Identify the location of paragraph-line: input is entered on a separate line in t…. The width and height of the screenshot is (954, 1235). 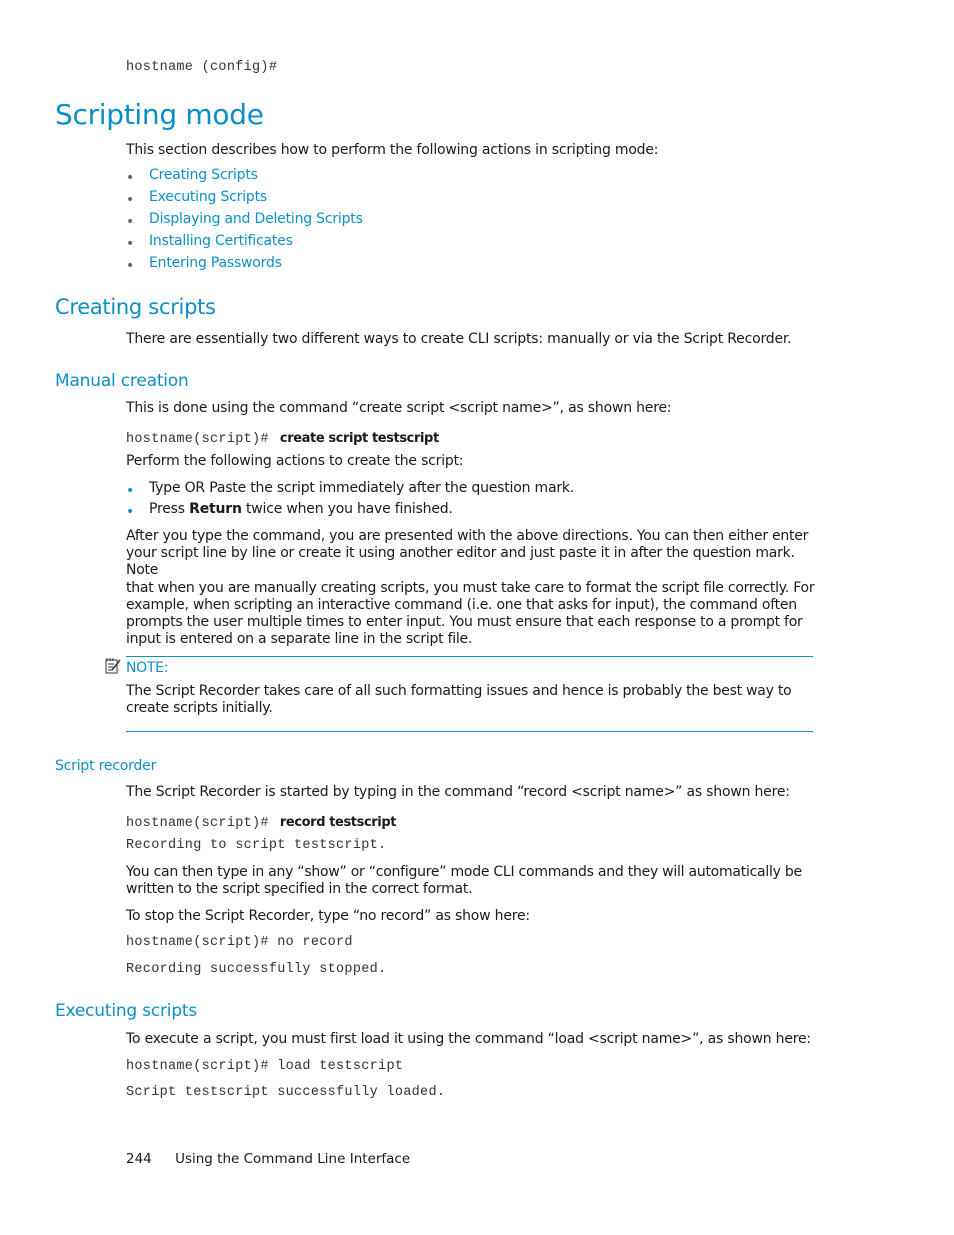
(299, 639).